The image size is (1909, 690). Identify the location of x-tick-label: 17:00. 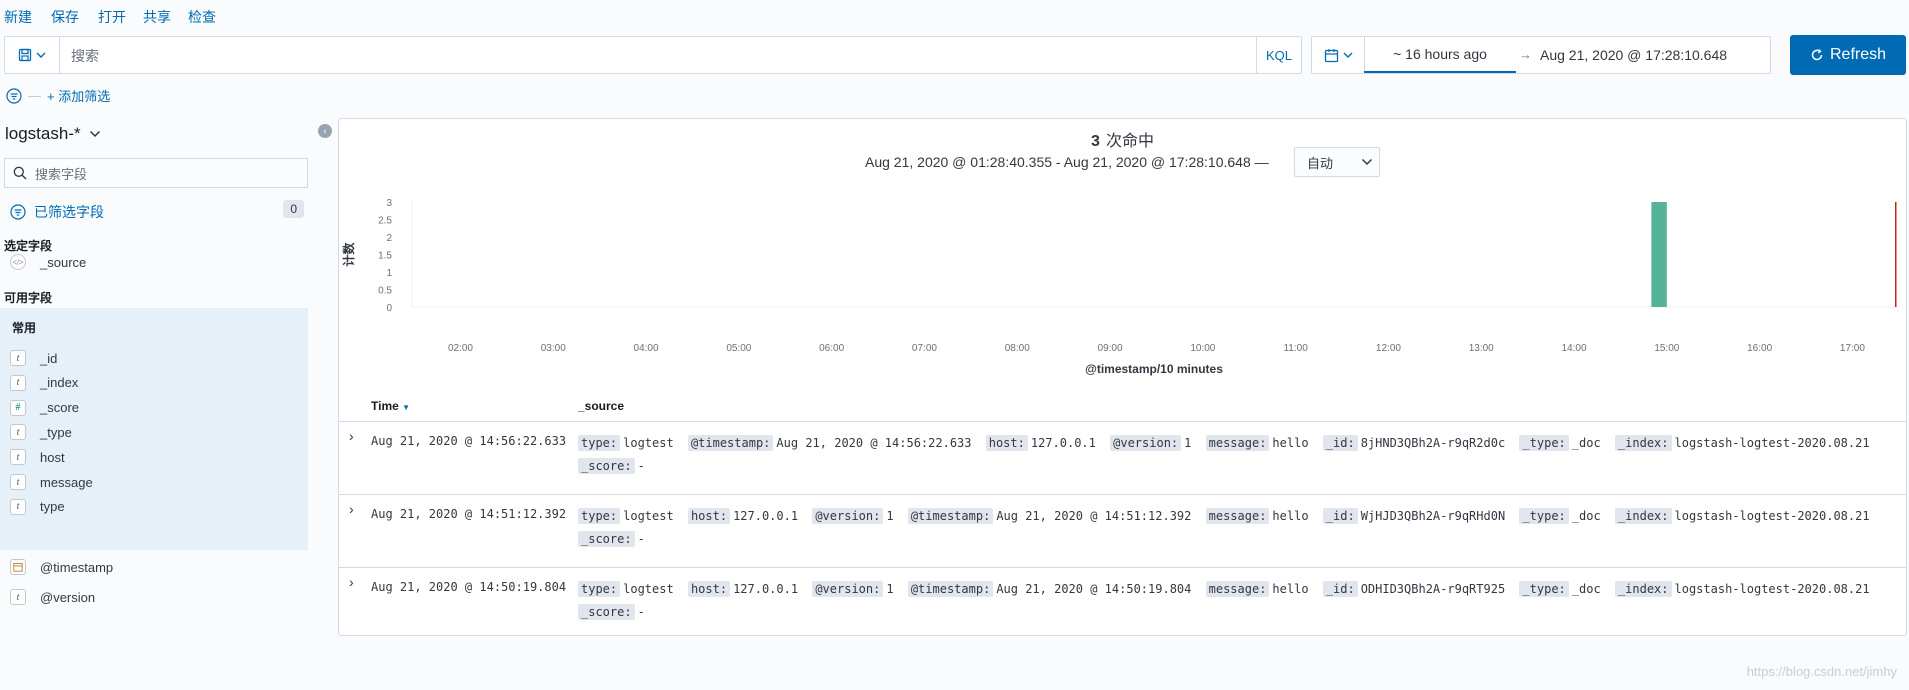
(1852, 348).